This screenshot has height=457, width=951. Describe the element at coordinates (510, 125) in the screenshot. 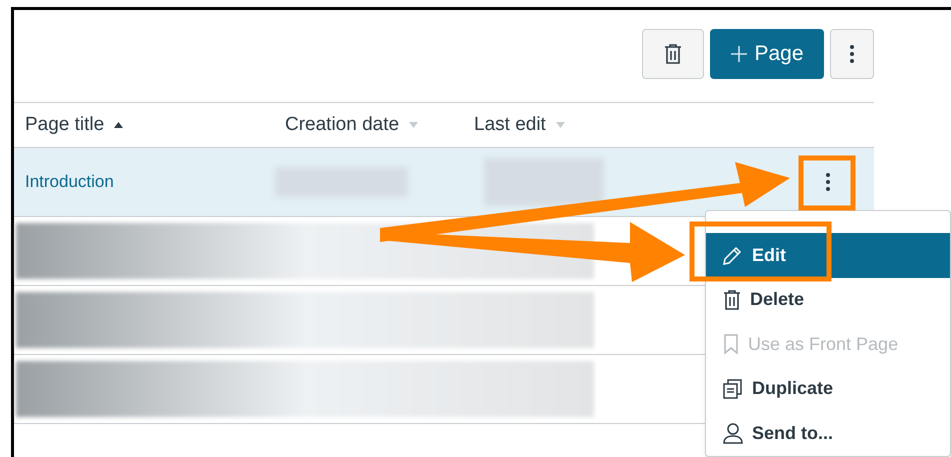

I see `column-header: Last edit` at that location.